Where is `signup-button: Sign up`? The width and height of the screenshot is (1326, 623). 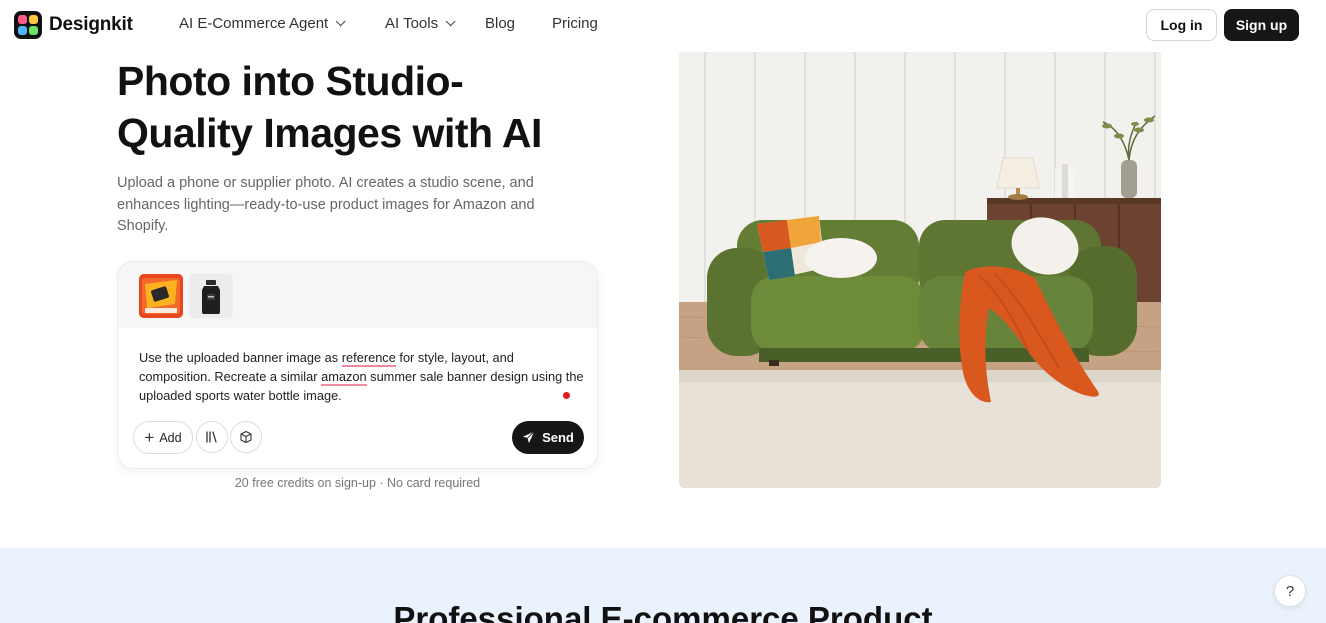
signup-button: Sign up is located at coordinates (1261, 25).